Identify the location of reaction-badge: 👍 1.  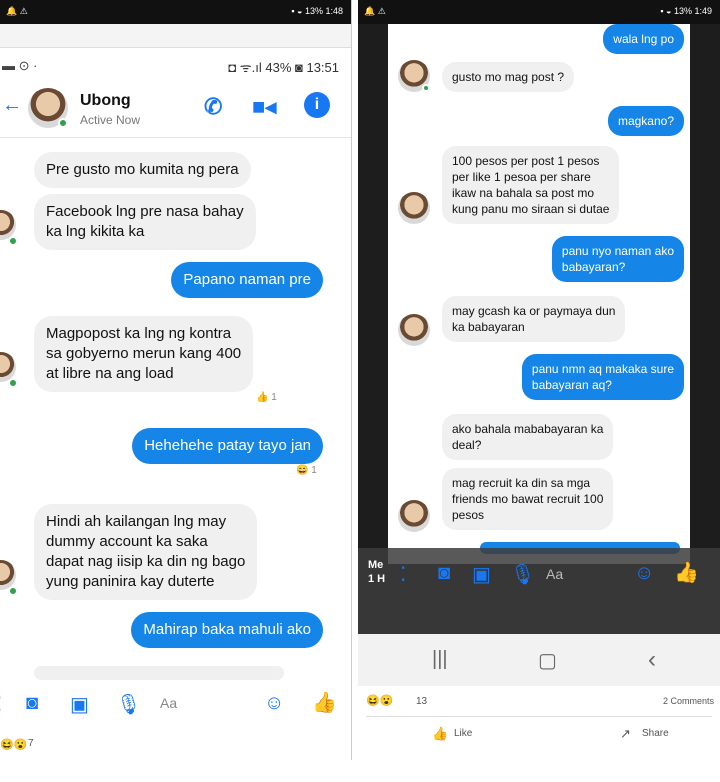
(266, 397).